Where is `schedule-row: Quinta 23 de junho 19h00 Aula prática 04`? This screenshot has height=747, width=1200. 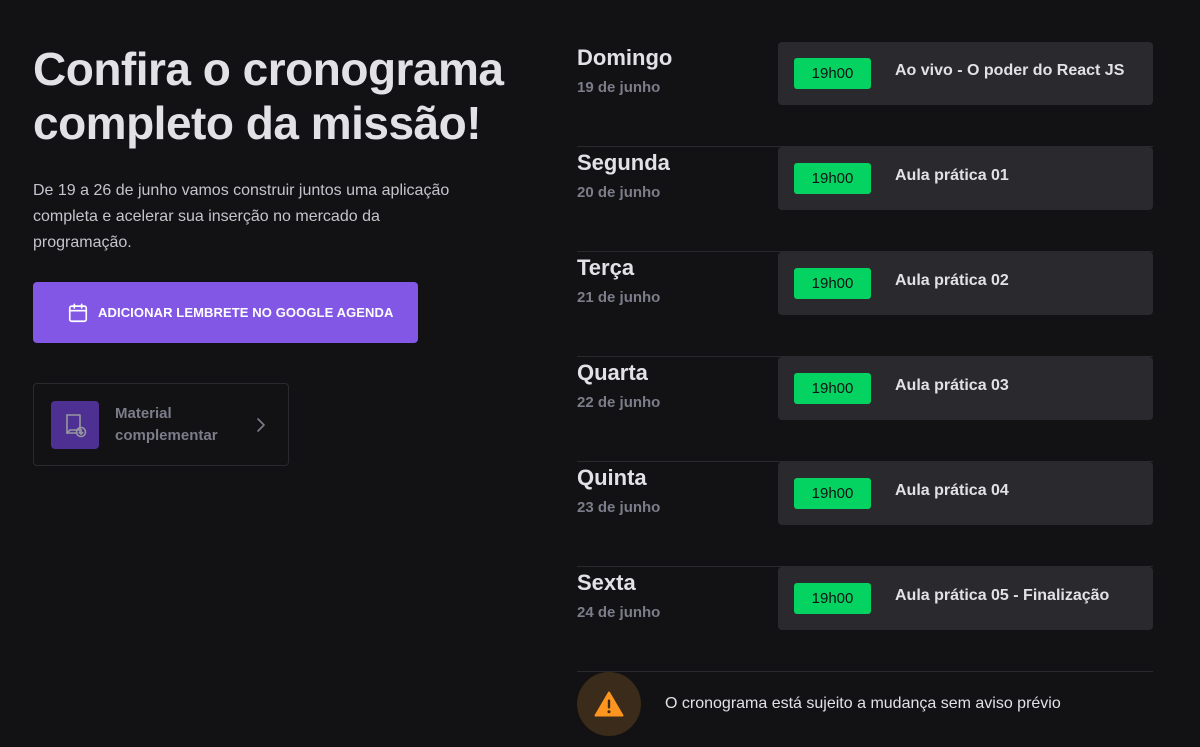
schedule-row: Quinta 23 de junho 19h00 Aula prática 04 is located at coordinates (865, 514).